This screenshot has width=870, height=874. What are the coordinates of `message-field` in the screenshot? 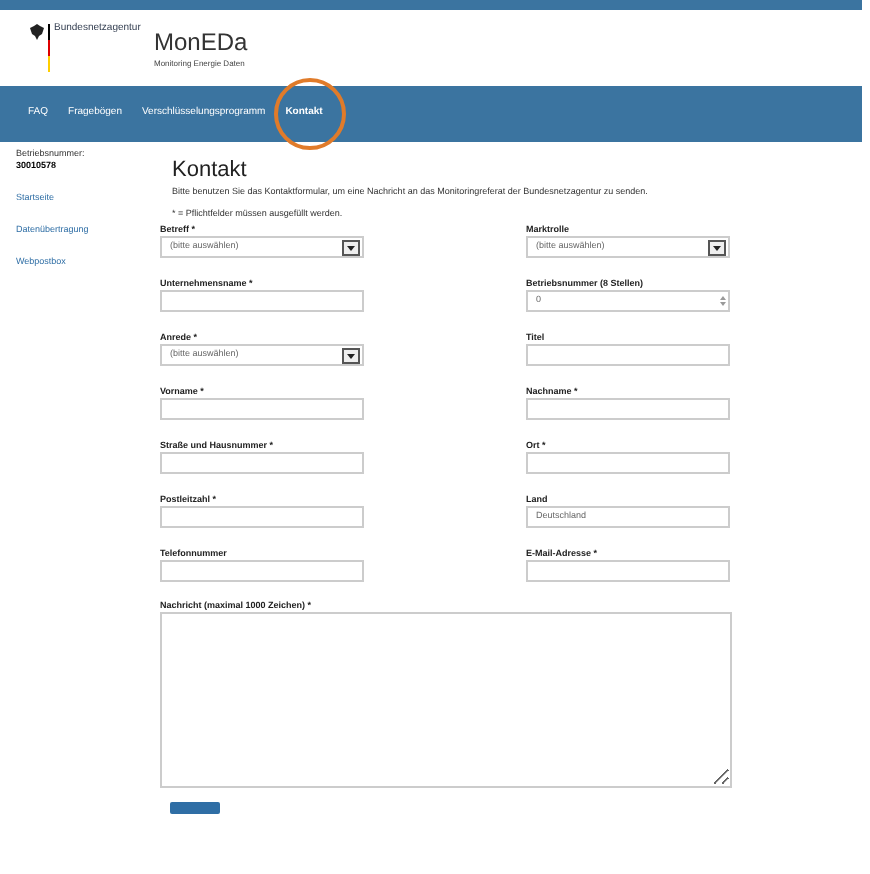 It's located at (446, 700).